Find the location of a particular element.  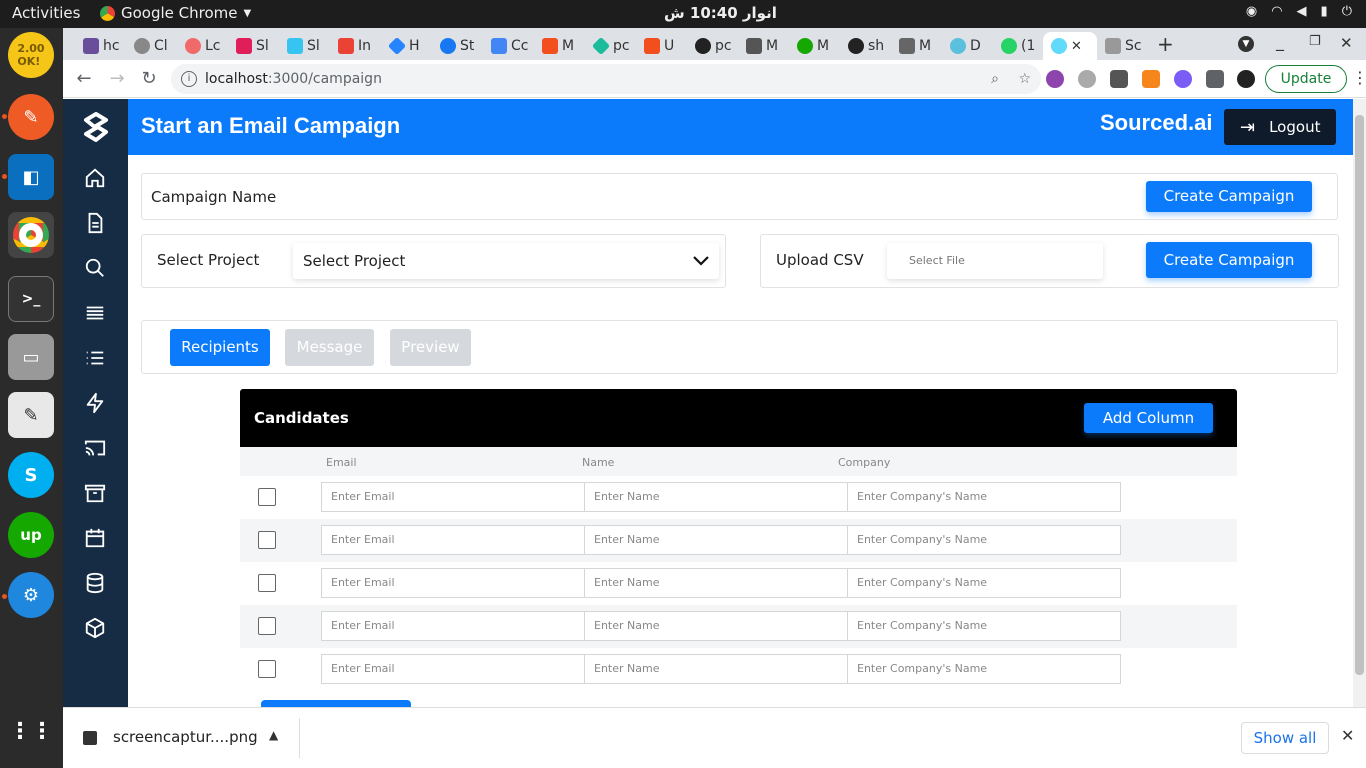

dock-app-skype: S is located at coordinates (31, 475).